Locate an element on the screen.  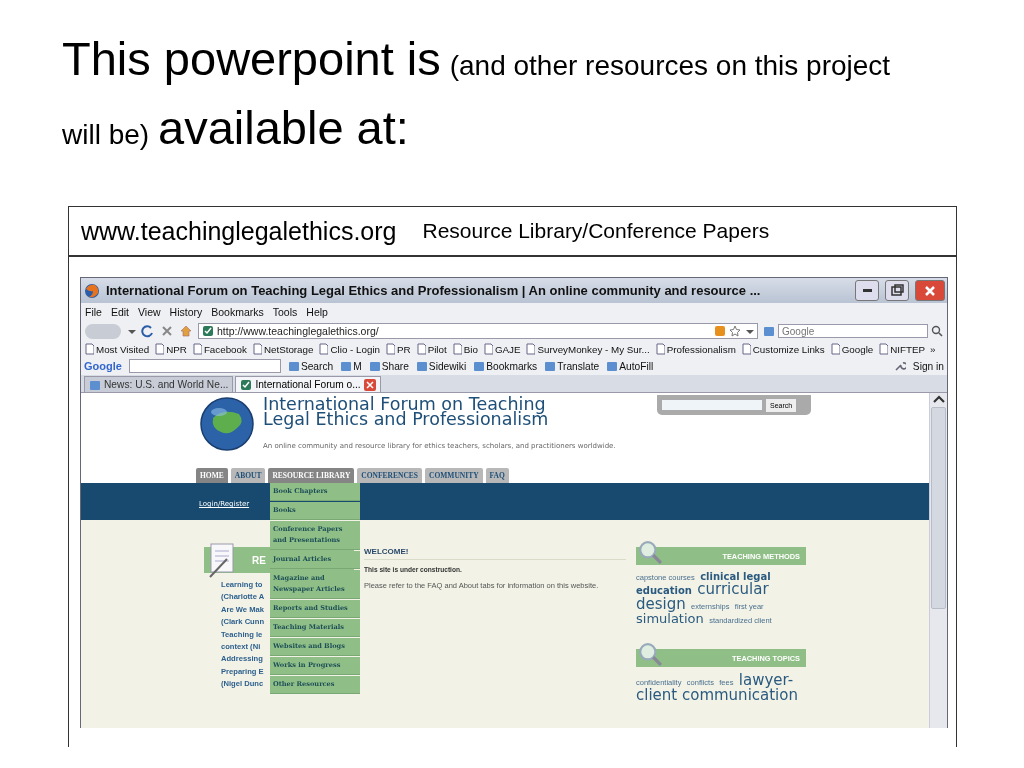
globe-logo-icon is located at coordinates (227, 424).